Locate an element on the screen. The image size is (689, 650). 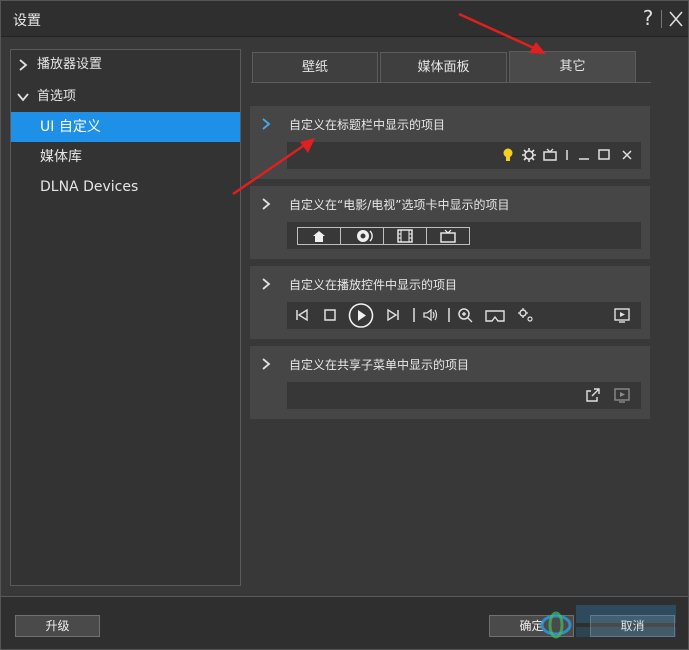
tab-media-panel: 媒体面板 is located at coordinates (443, 67).